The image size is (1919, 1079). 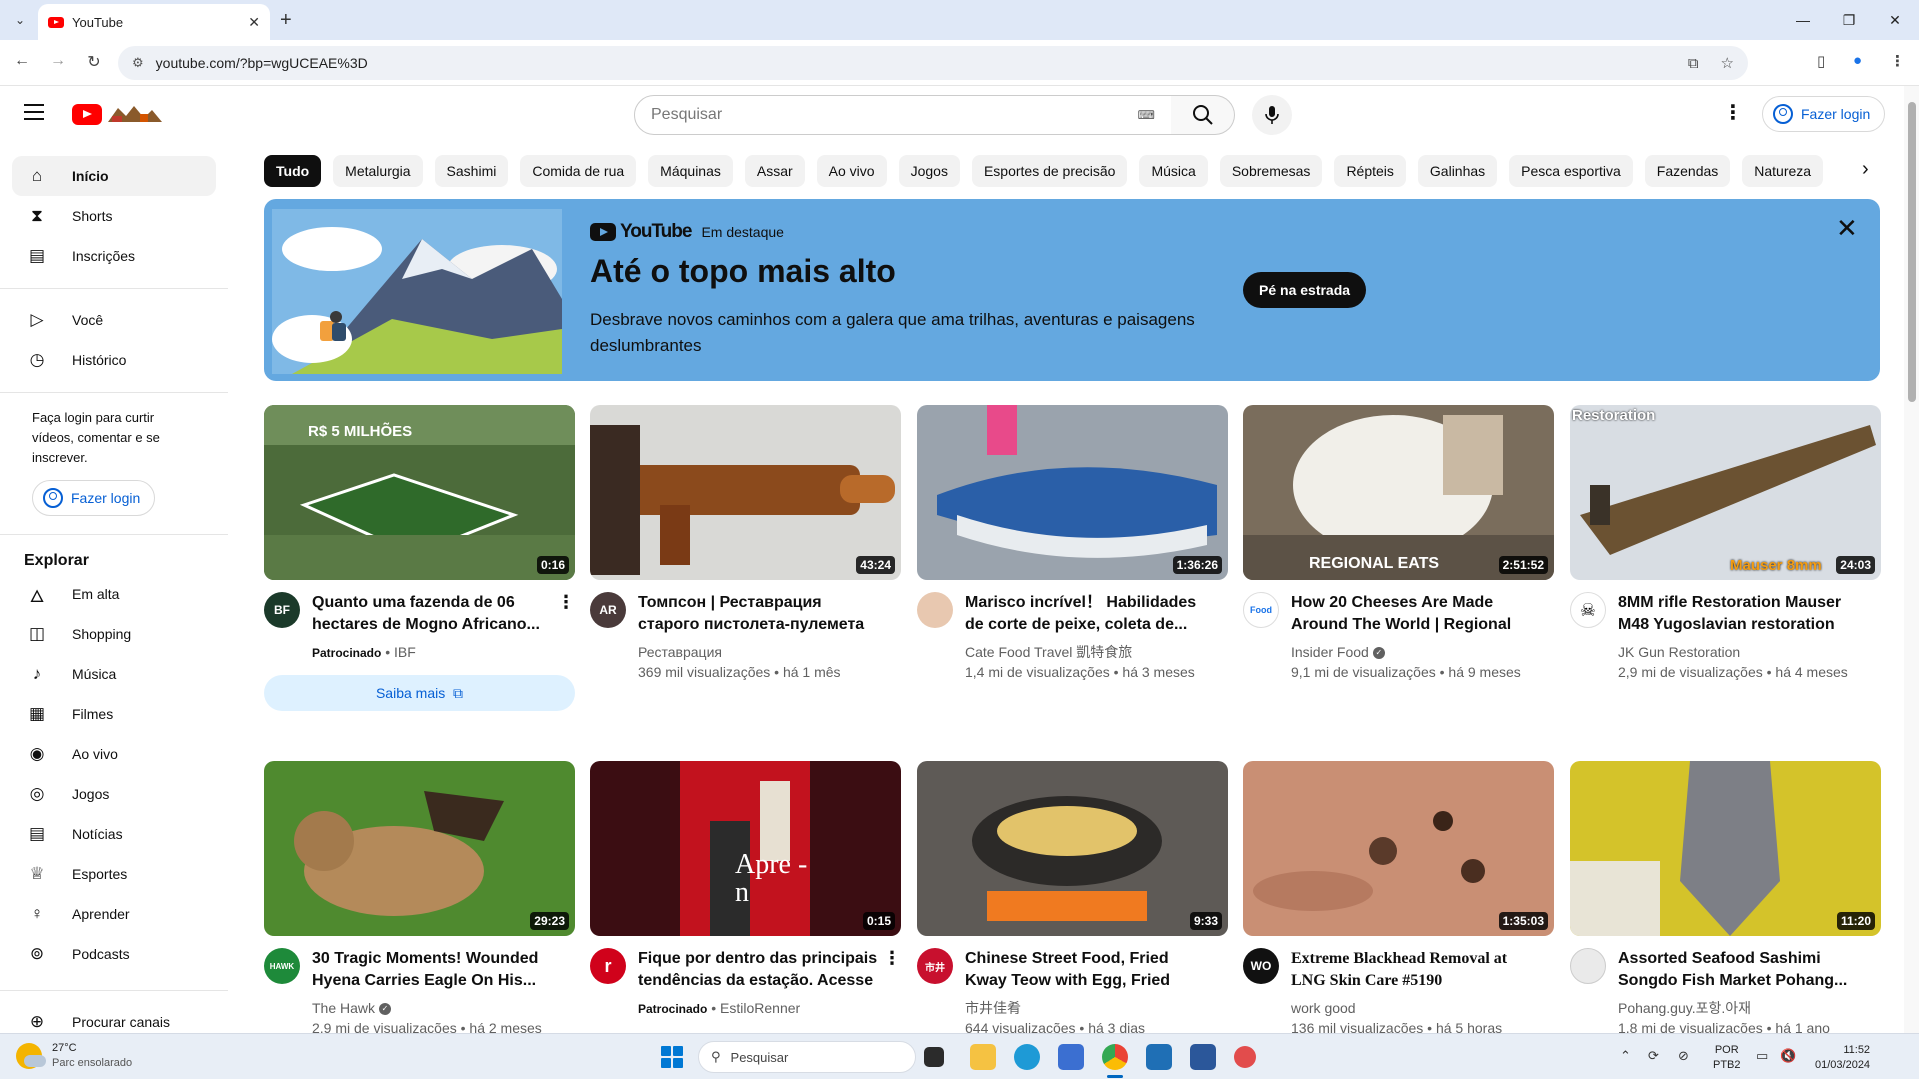 I want to click on sidebar-item-sports: ♕ Esportes, so click(x=114, y=874).